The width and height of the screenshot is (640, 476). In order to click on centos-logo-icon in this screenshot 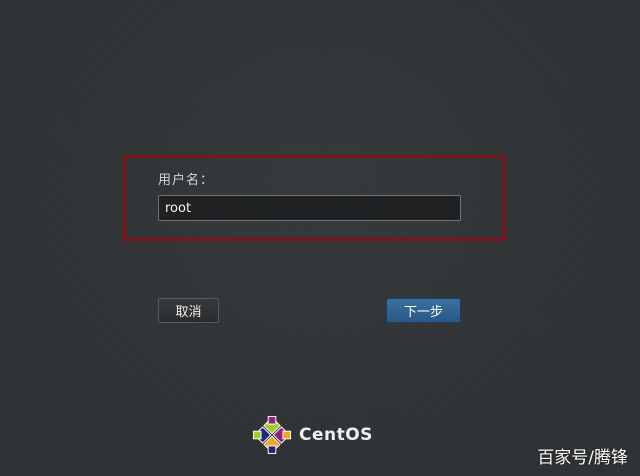, I will do `click(272, 435)`.